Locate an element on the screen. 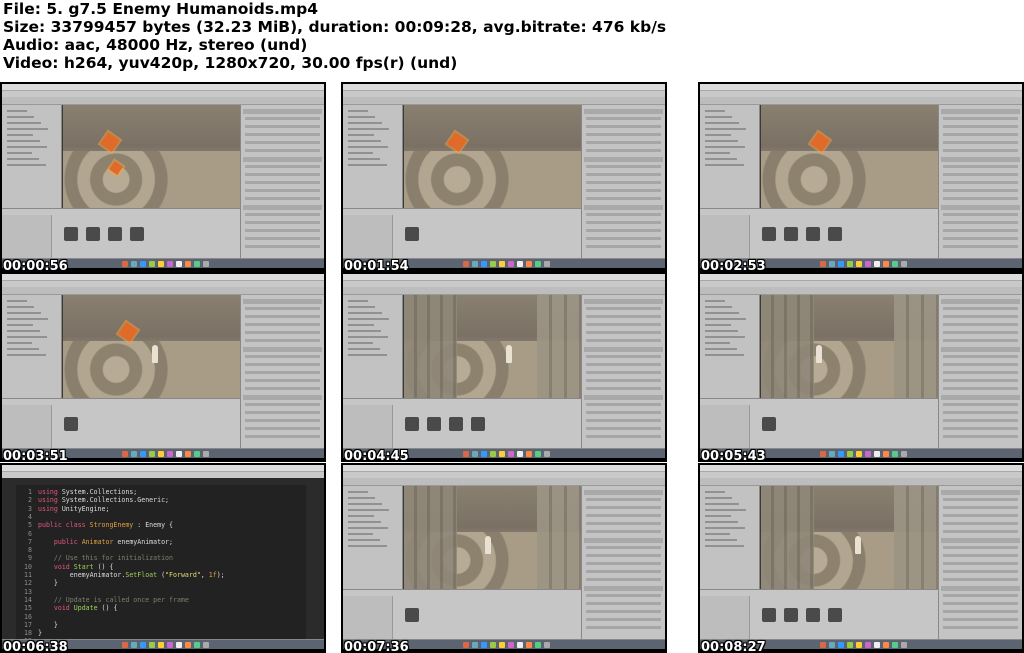  code-line: 5 public class StrongEnemy : Enemy { is located at coordinates (94, 525).